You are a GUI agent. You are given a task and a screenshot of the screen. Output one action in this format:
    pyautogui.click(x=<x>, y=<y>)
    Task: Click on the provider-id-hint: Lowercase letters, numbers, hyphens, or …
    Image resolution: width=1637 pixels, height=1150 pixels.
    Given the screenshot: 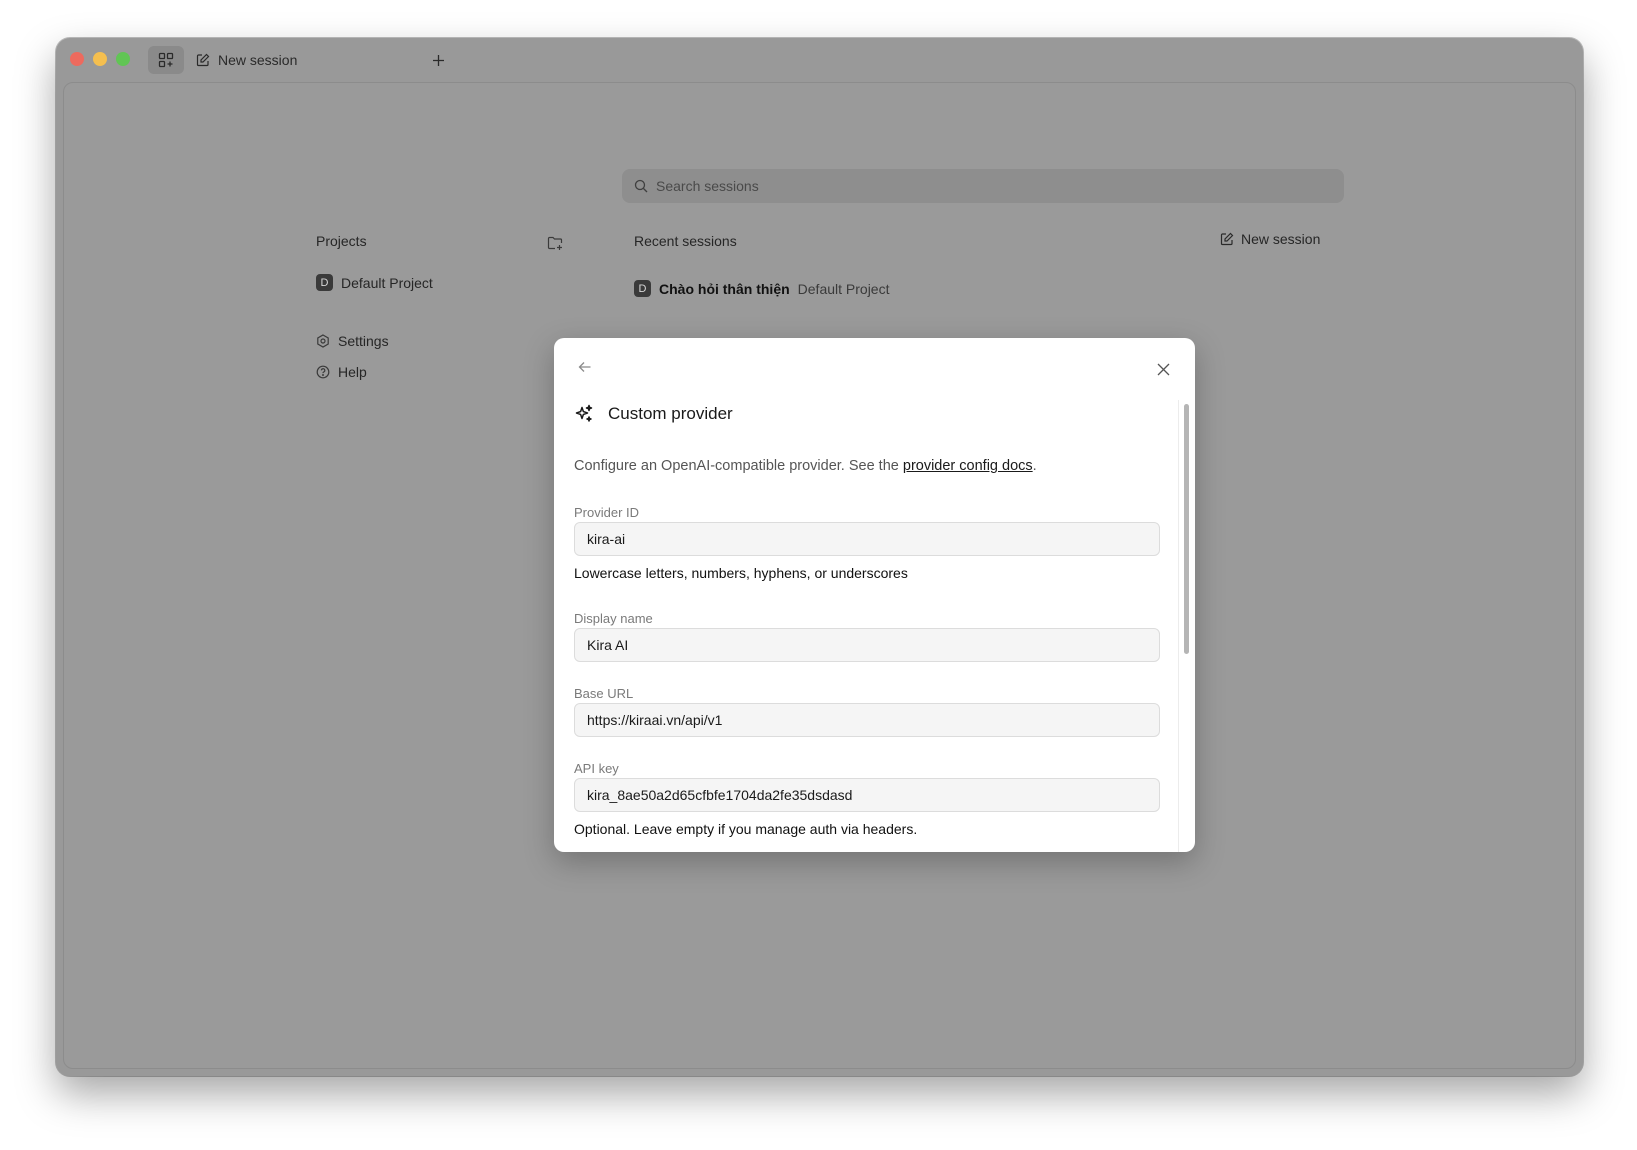 What is the action you would take?
    pyautogui.click(x=741, y=573)
    